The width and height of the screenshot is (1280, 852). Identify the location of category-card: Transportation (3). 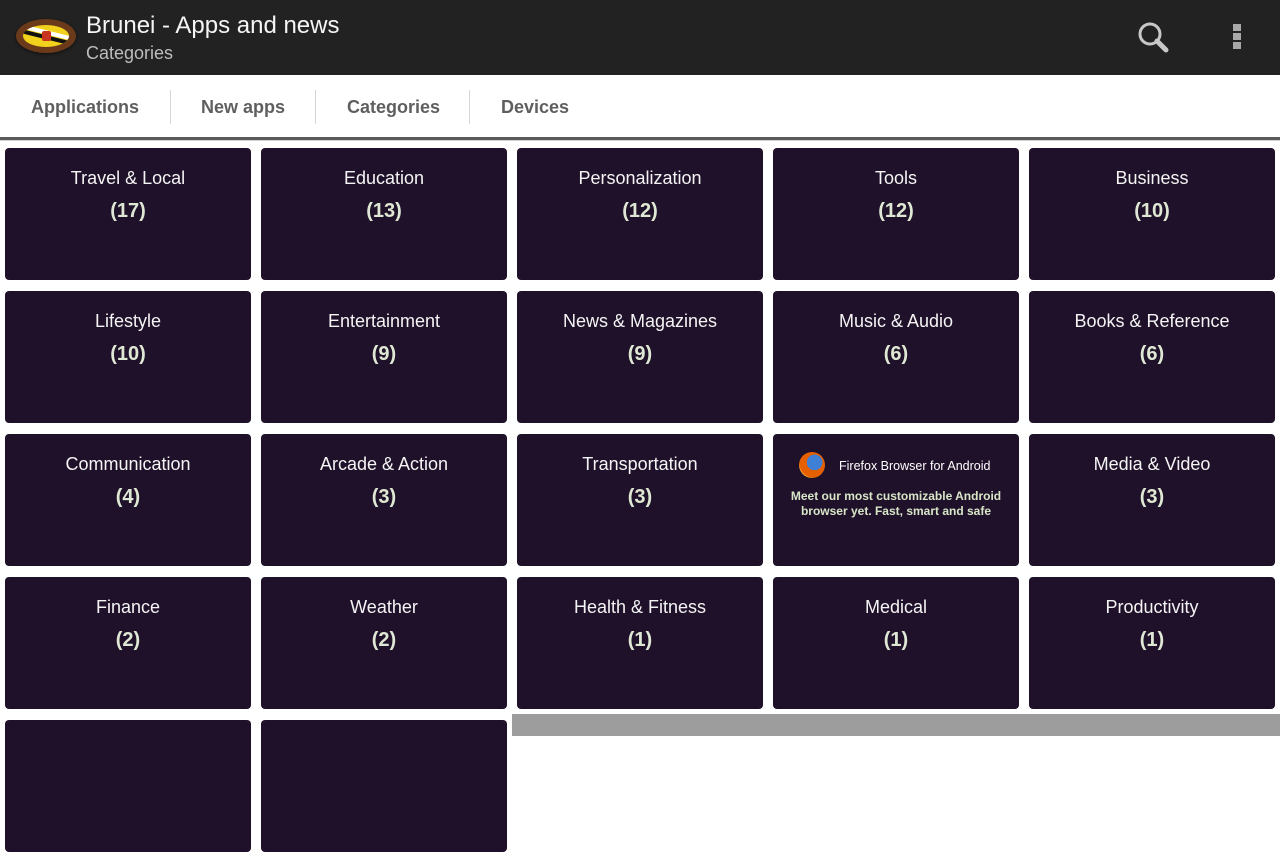
(640, 500).